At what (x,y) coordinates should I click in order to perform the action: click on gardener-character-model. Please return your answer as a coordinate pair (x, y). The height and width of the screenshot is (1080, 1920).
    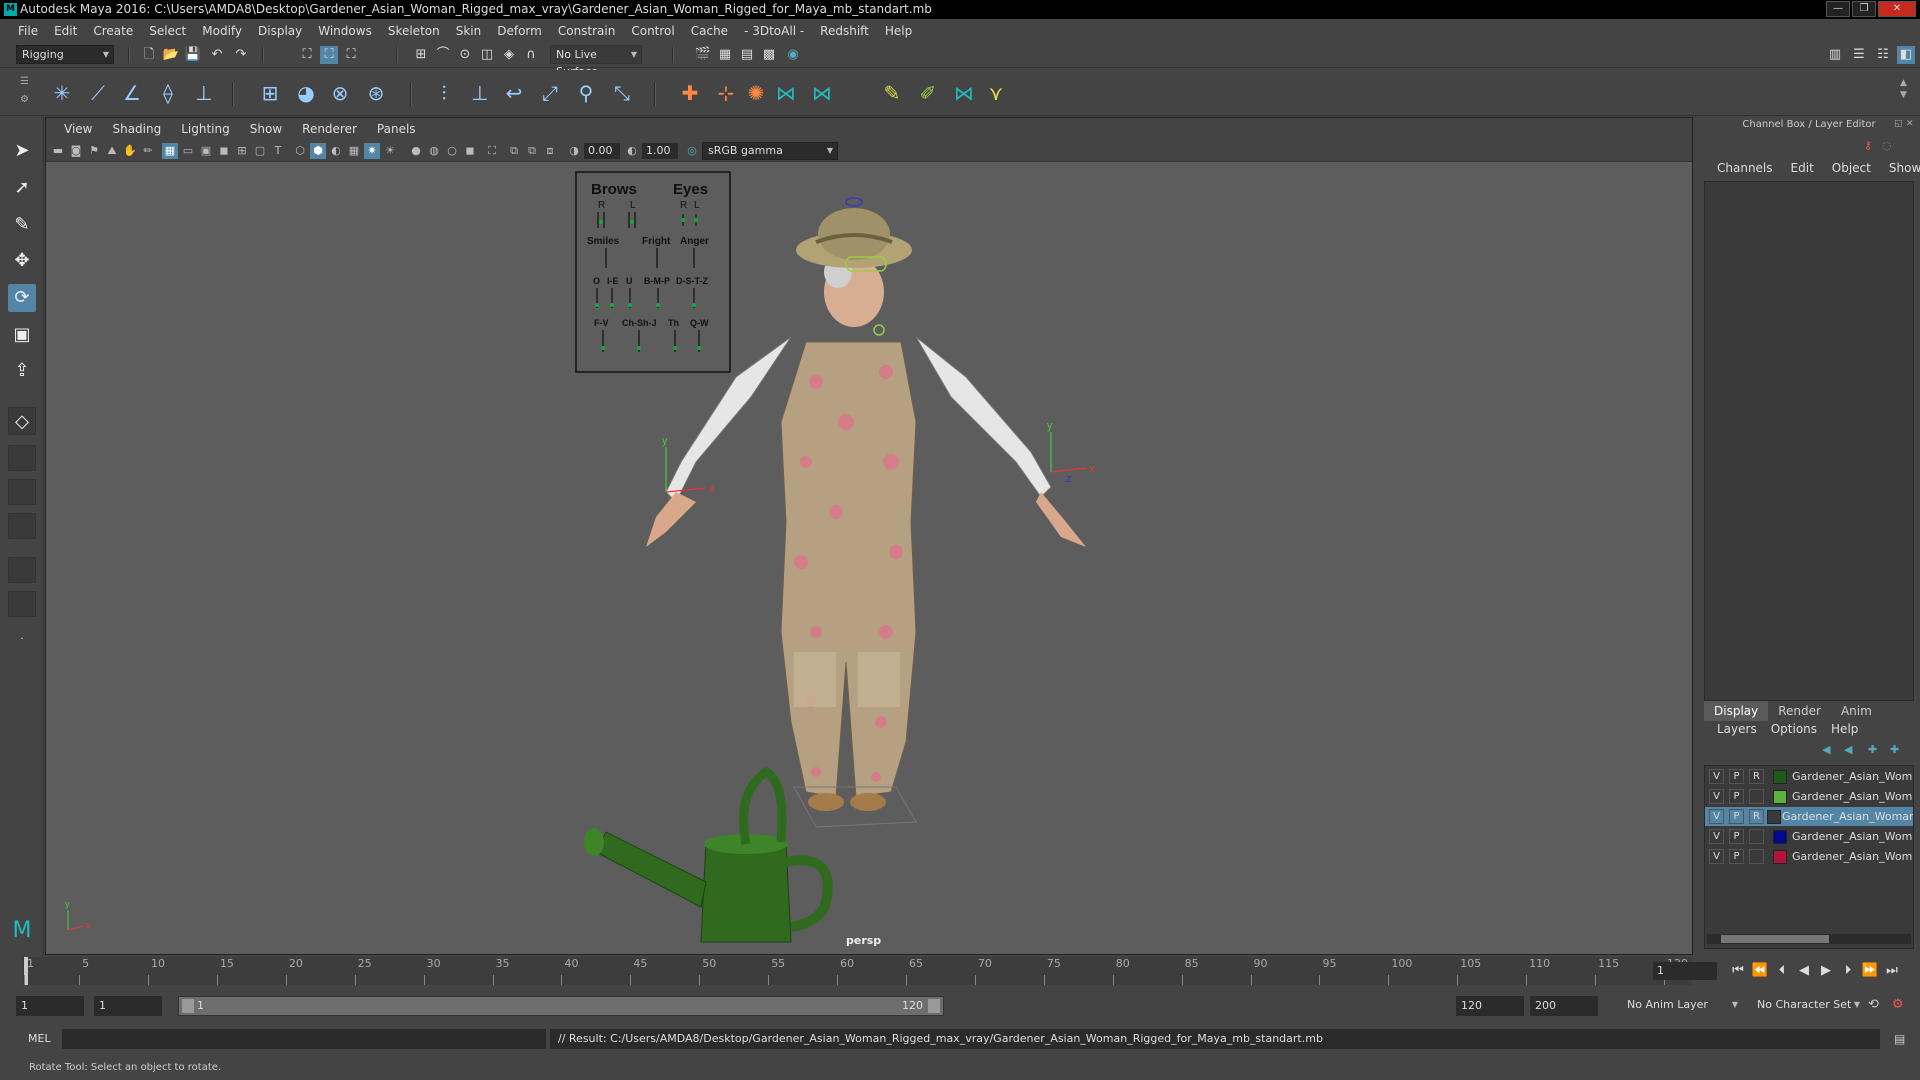
    Looking at the image, I should click on (866, 512).